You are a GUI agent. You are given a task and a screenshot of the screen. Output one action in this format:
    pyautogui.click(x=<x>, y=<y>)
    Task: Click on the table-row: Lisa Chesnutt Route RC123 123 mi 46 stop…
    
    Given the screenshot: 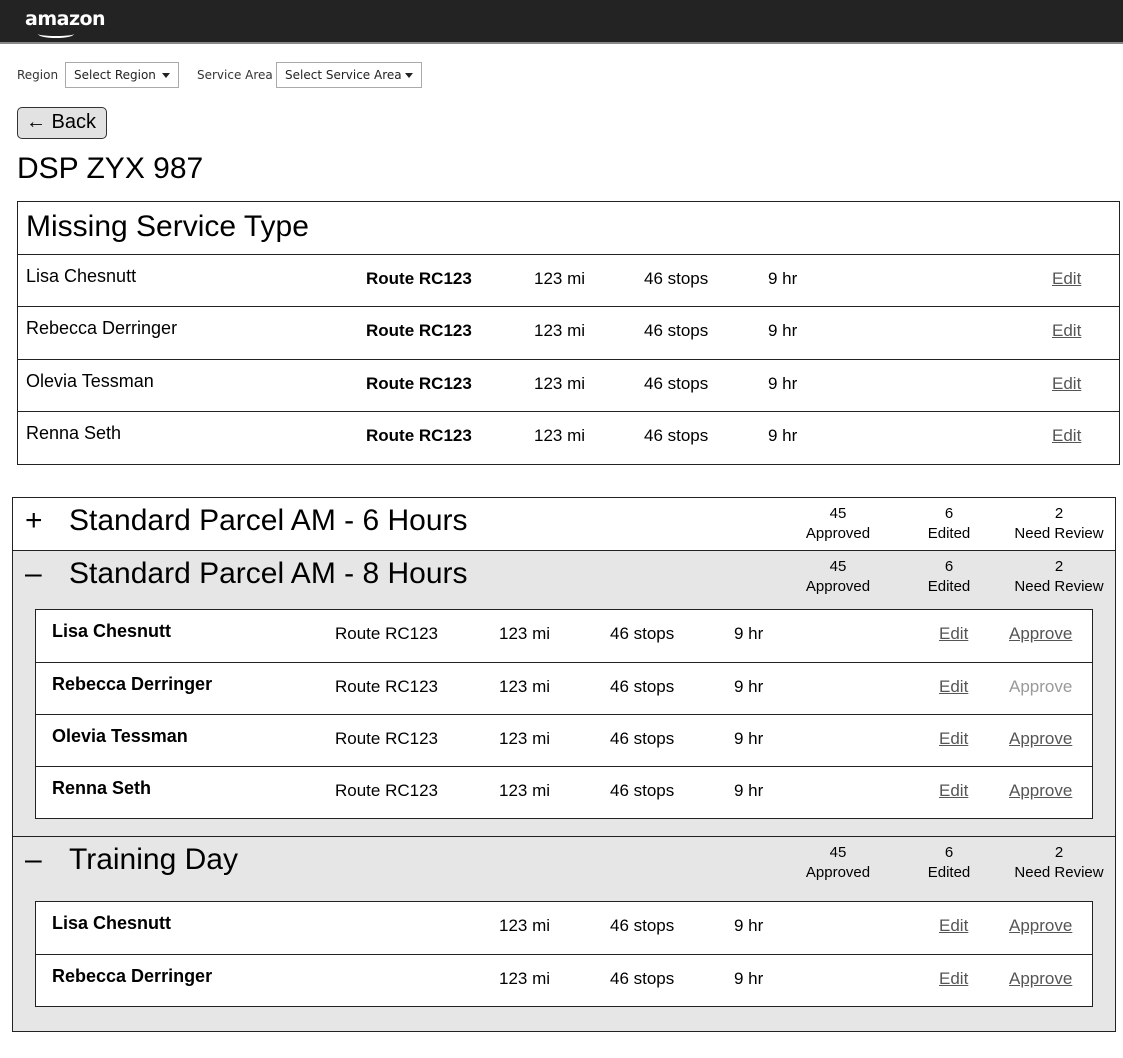 What is the action you would take?
    pyautogui.click(x=564, y=636)
    